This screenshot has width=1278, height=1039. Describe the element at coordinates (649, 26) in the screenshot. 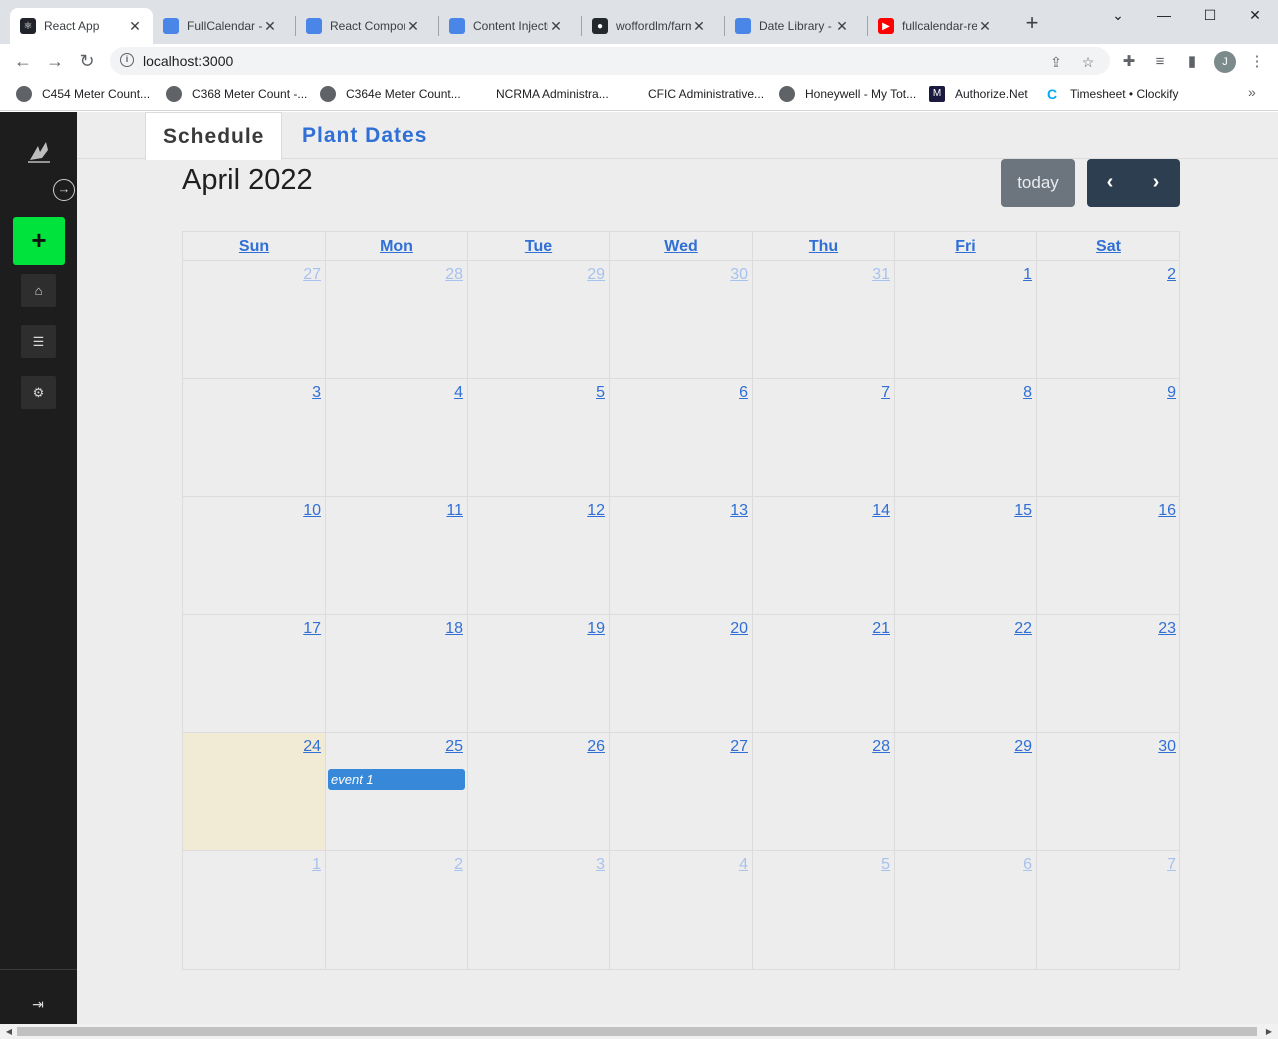

I see `browser-tab: ● woffordlm/farm ✕` at that location.